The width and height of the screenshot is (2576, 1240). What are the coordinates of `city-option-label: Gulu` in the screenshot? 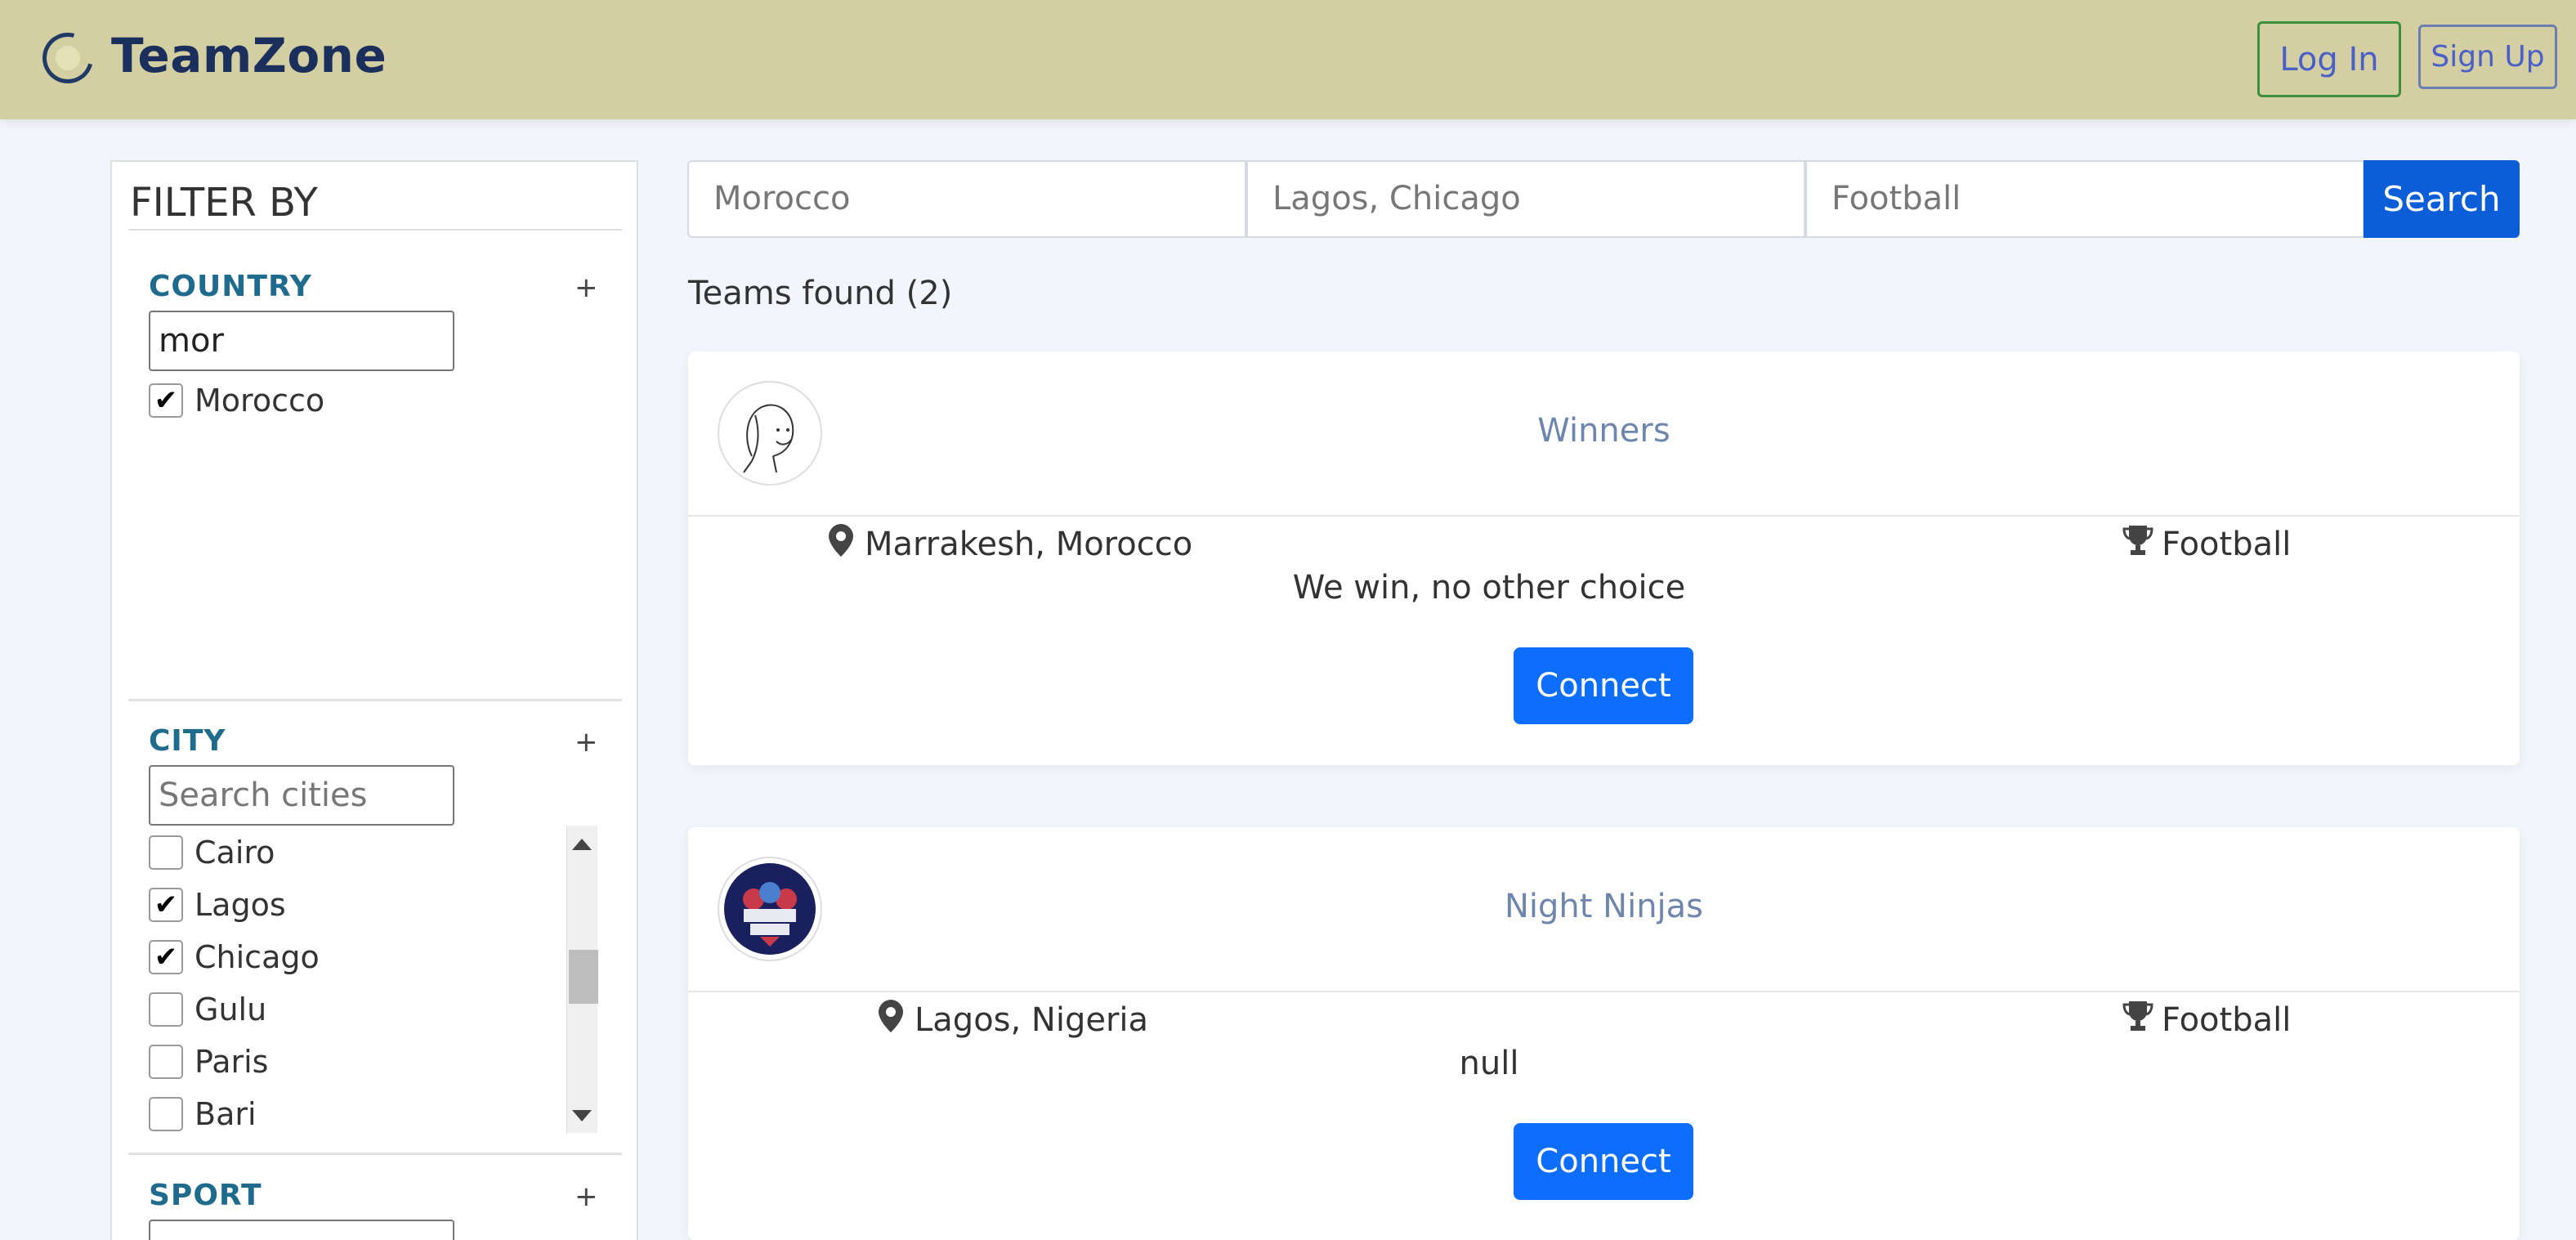 It's located at (231, 1009).